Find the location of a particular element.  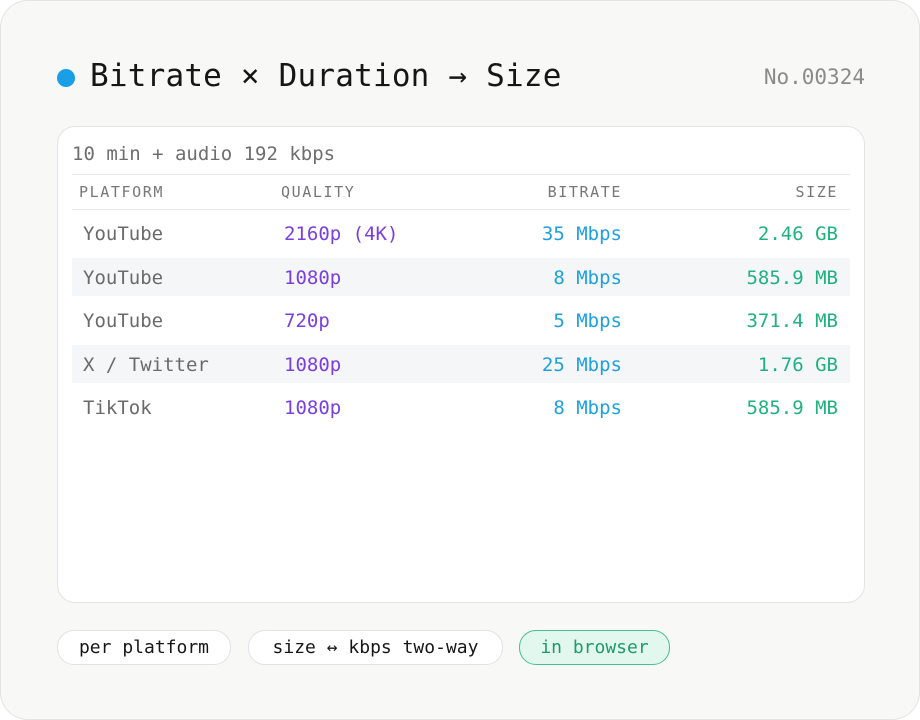

quality-cell: 2160p (4K) is located at coordinates (341, 234).